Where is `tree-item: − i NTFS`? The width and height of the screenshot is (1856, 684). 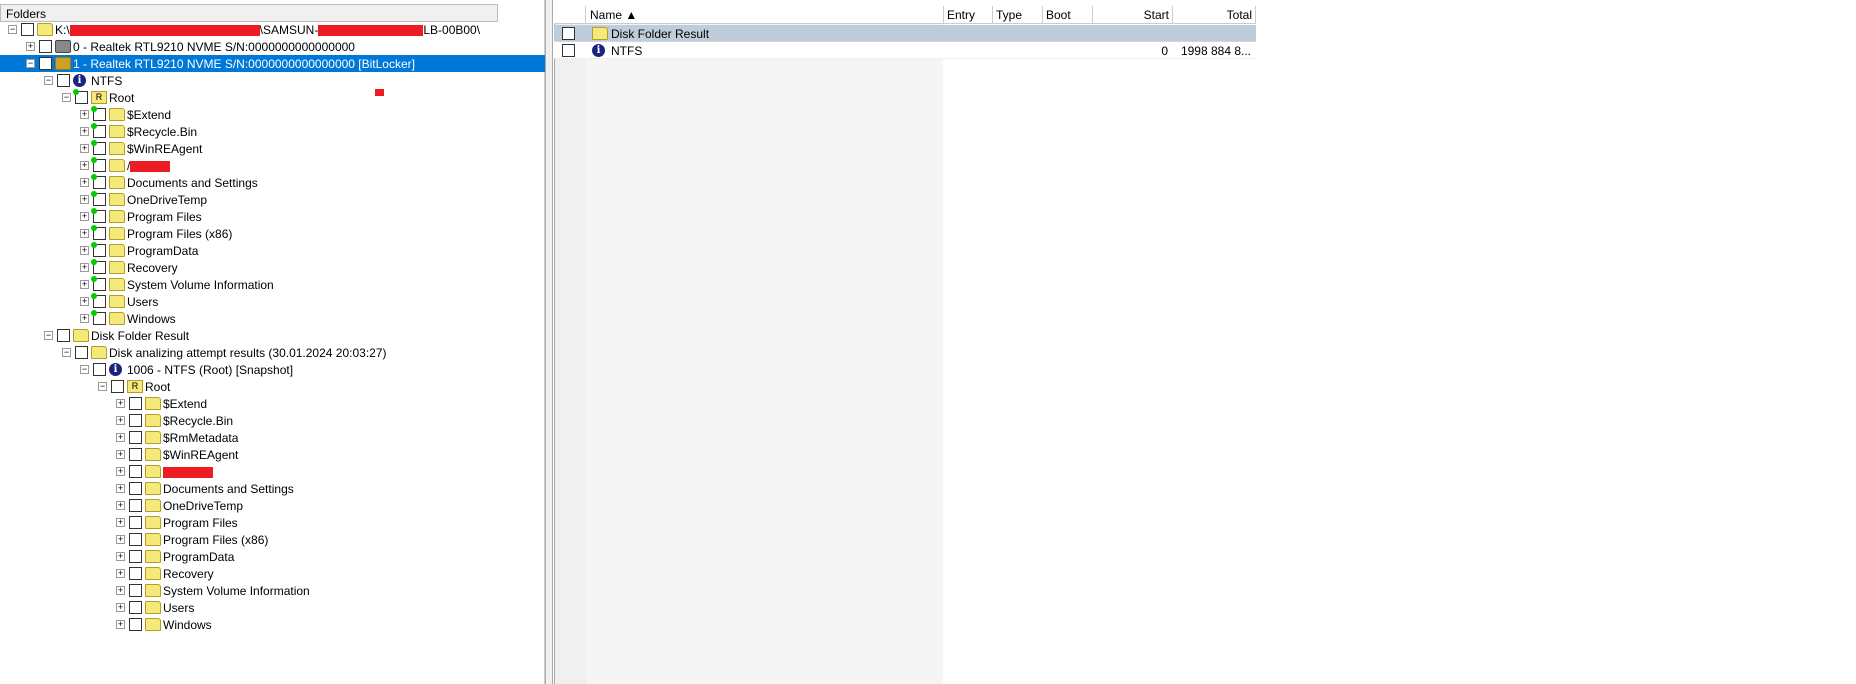 tree-item: − i NTFS is located at coordinates (272, 80).